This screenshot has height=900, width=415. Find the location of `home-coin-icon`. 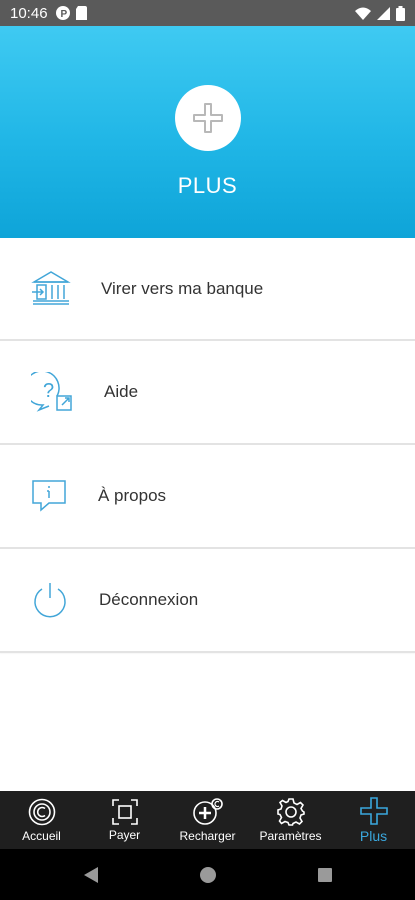

home-coin-icon is located at coordinates (41, 811).